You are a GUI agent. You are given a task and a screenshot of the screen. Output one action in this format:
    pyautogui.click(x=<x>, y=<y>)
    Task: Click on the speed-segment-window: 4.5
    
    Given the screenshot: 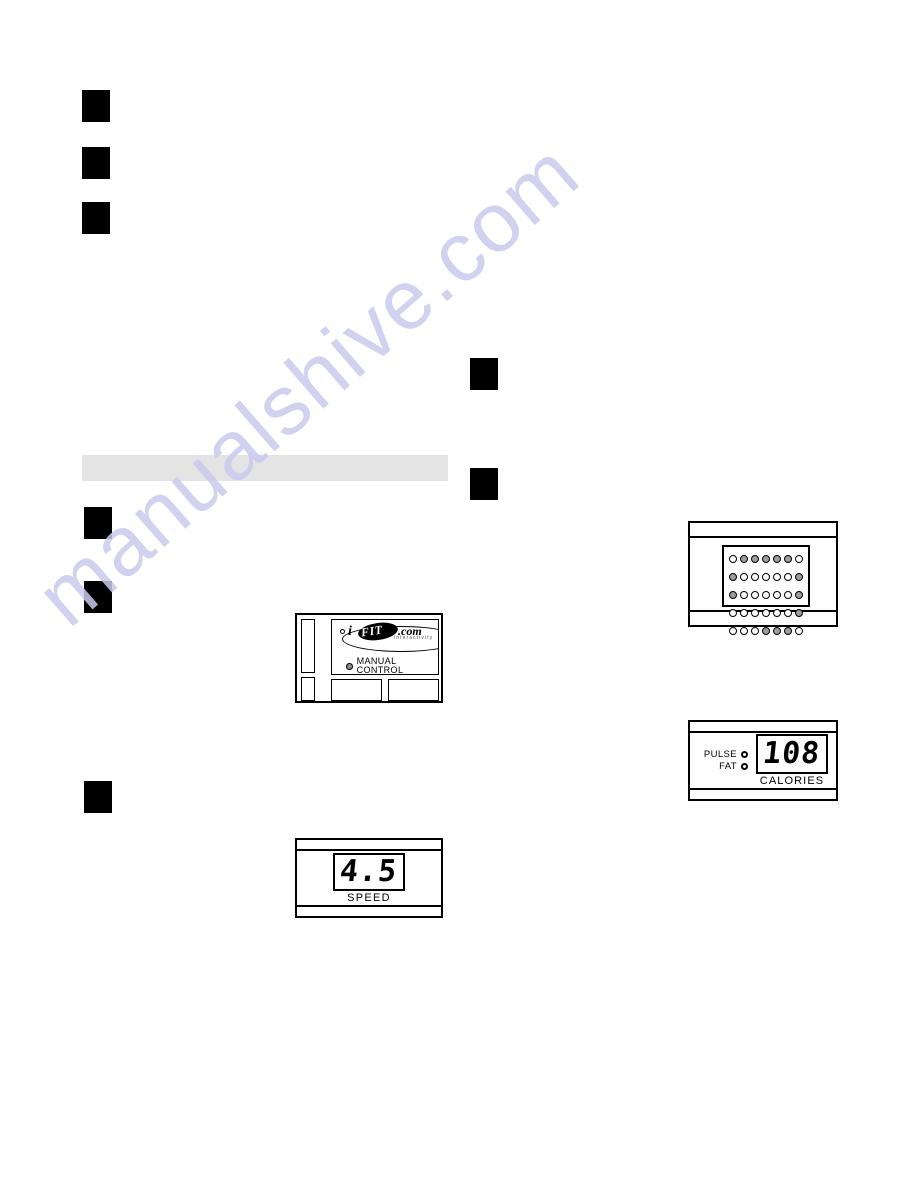 What is the action you would take?
    pyautogui.click(x=369, y=871)
    